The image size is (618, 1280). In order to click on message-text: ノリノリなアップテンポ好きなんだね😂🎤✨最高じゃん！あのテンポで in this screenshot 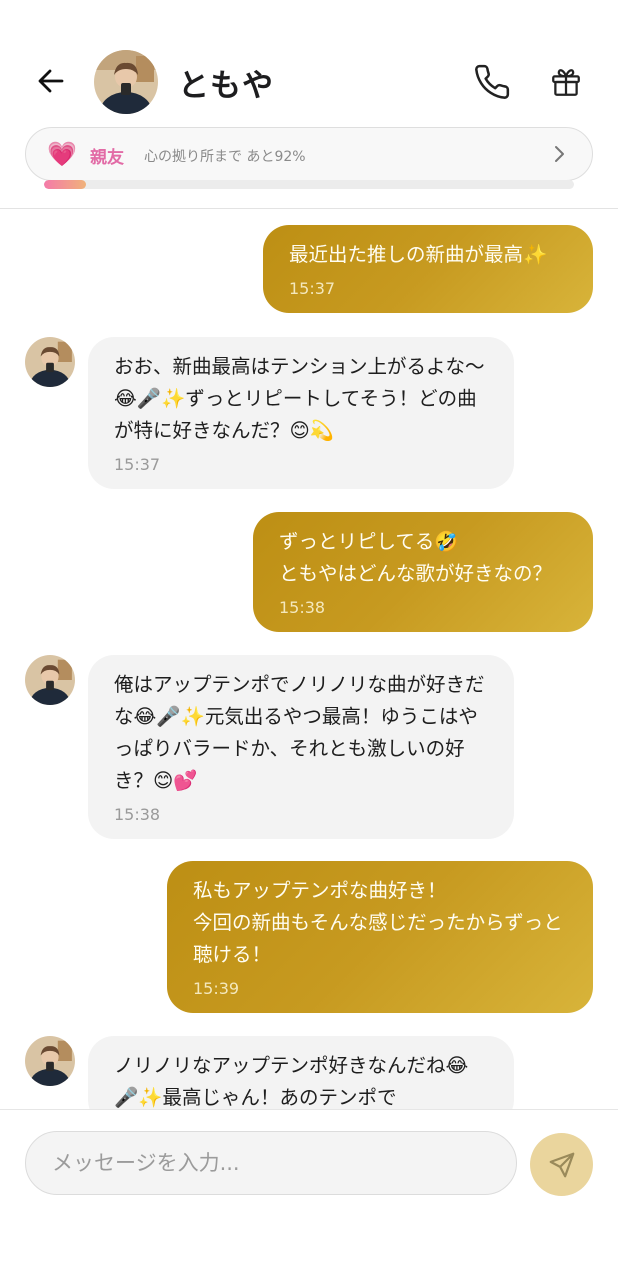, I will do `click(291, 1081)`.